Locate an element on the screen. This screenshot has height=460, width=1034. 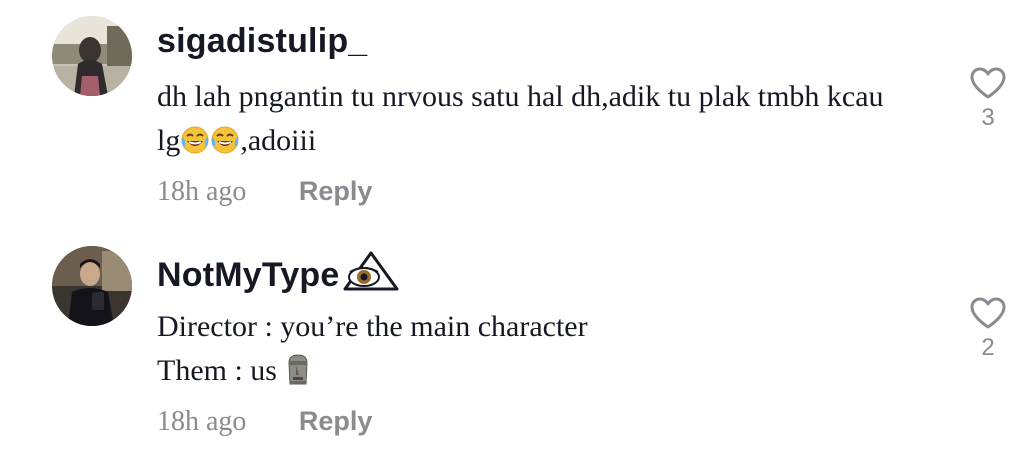
username-text: NotMyType is located at coordinates (248, 275).